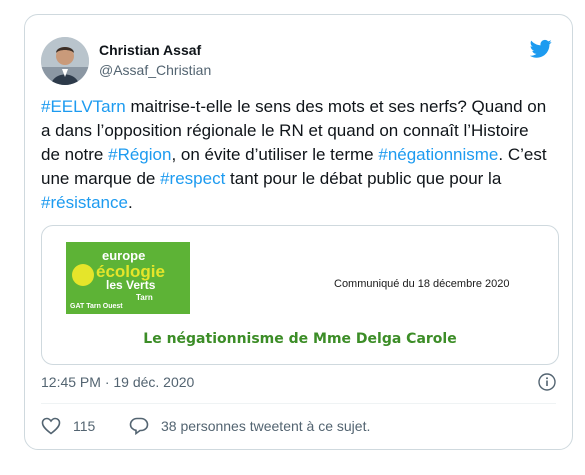 The height and width of the screenshot is (475, 585). What do you see at coordinates (275, 154) in the screenshot?
I see `tweet-text-segment: , on évite d’utiliser le terme` at bounding box center [275, 154].